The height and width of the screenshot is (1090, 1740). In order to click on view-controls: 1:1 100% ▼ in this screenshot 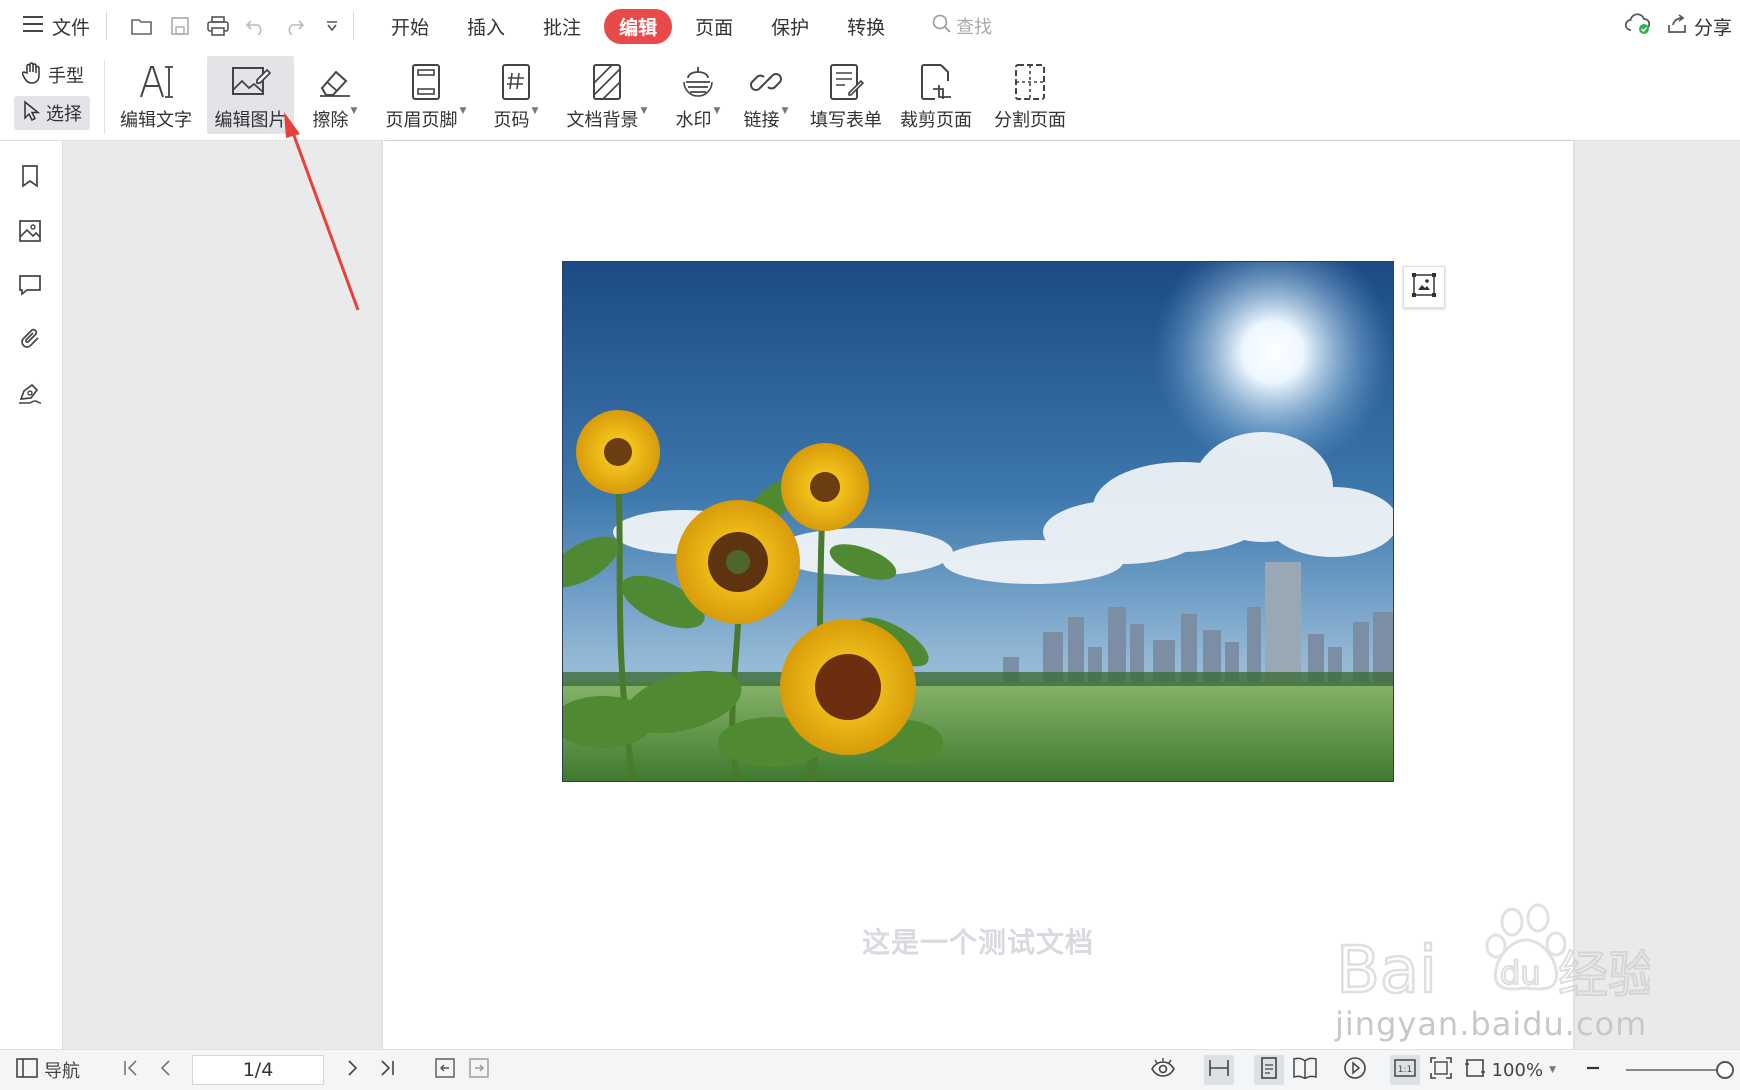, I will do `click(1441, 1070)`.